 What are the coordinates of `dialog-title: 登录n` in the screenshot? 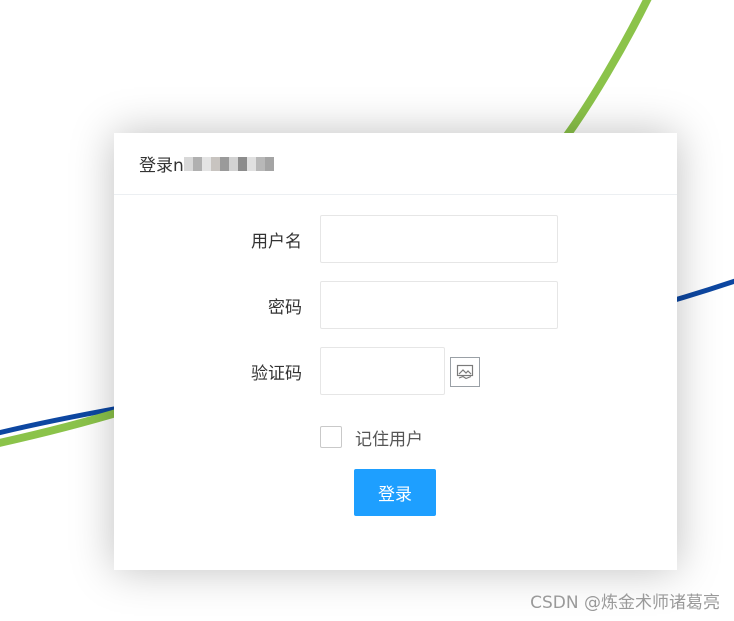 It's located at (161, 166).